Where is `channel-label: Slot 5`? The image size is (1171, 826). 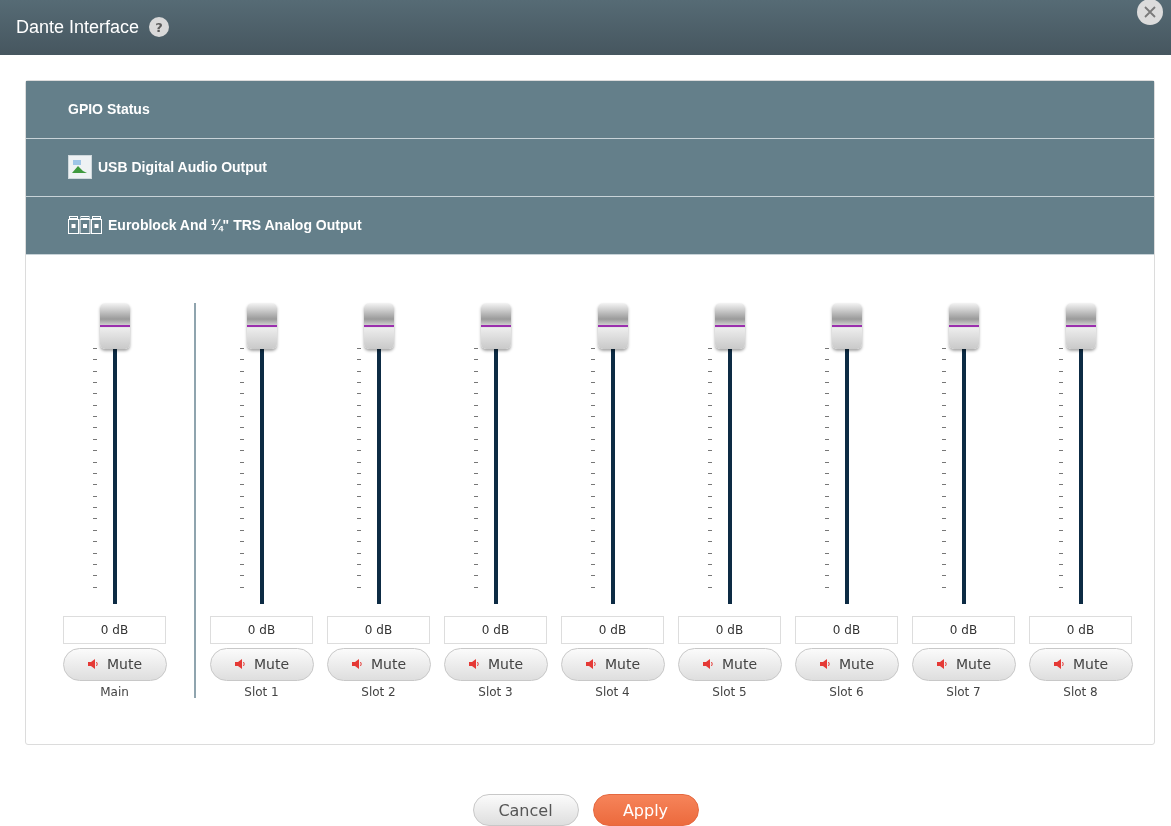 channel-label: Slot 5 is located at coordinates (729, 691).